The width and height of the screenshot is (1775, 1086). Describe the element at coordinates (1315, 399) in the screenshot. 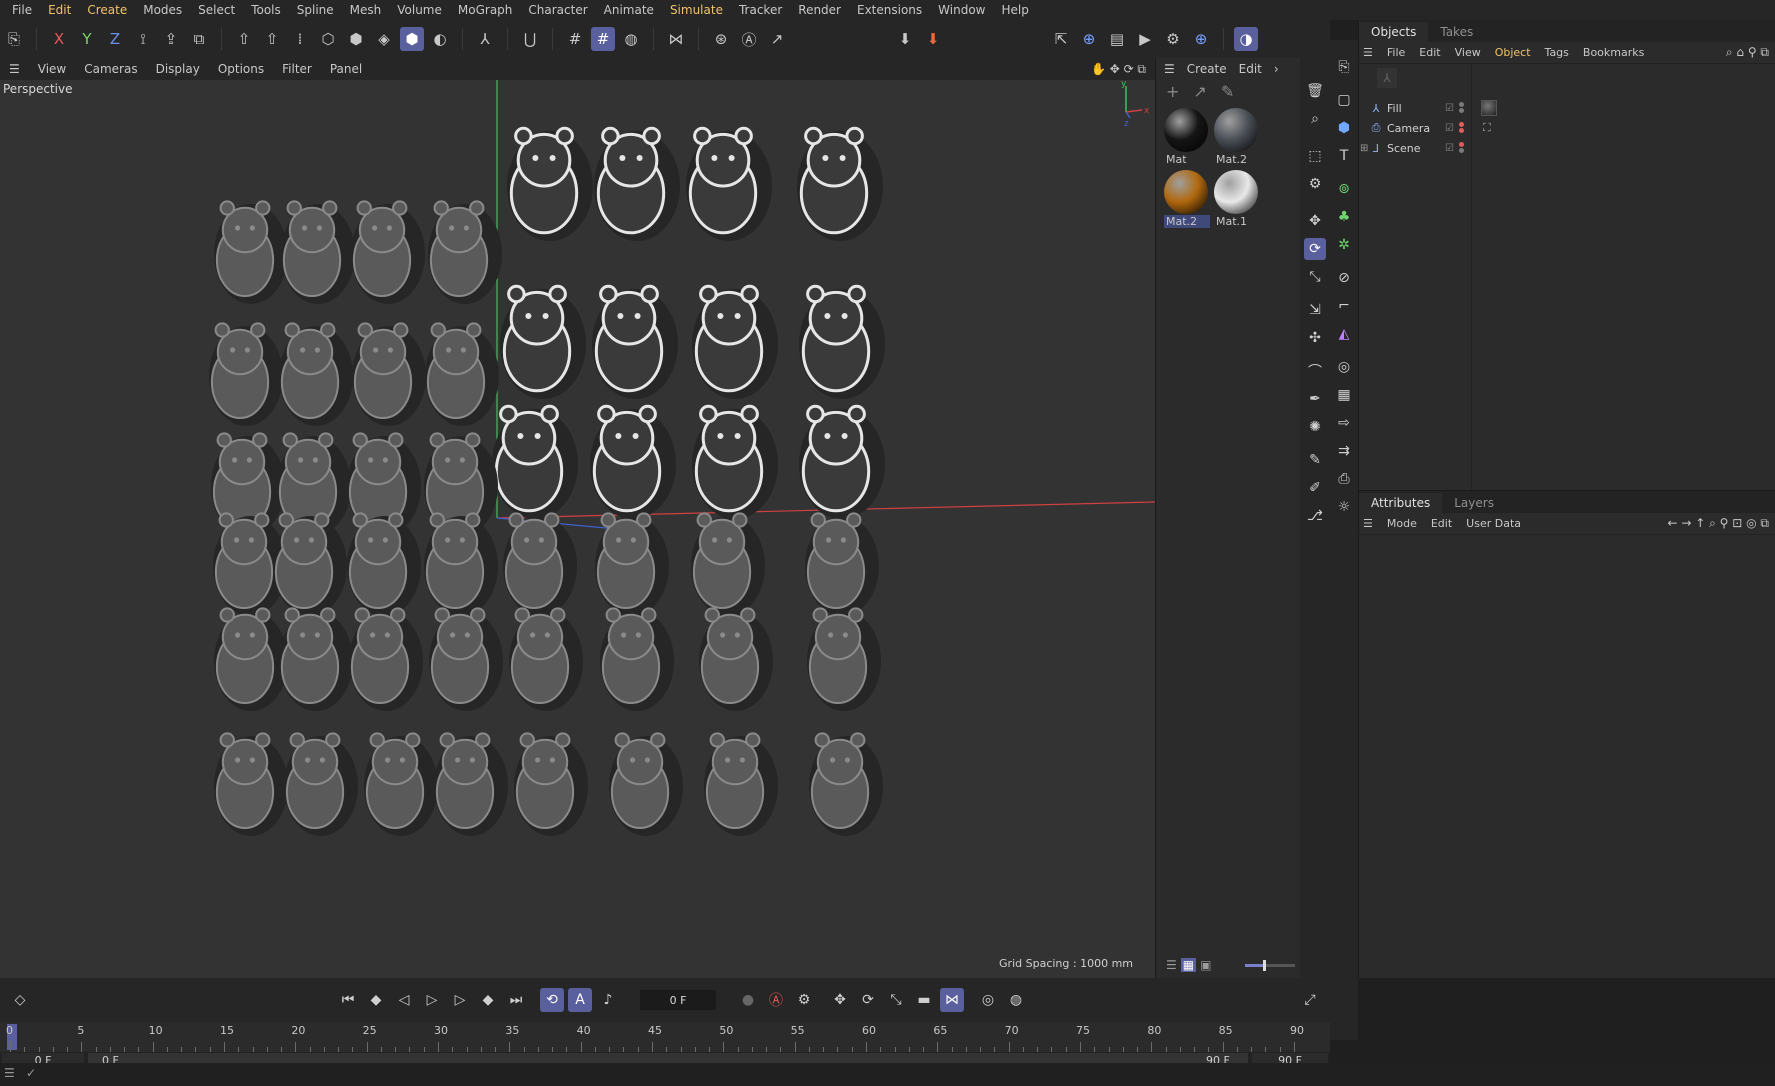

I see `knife-icon: ✒` at that location.